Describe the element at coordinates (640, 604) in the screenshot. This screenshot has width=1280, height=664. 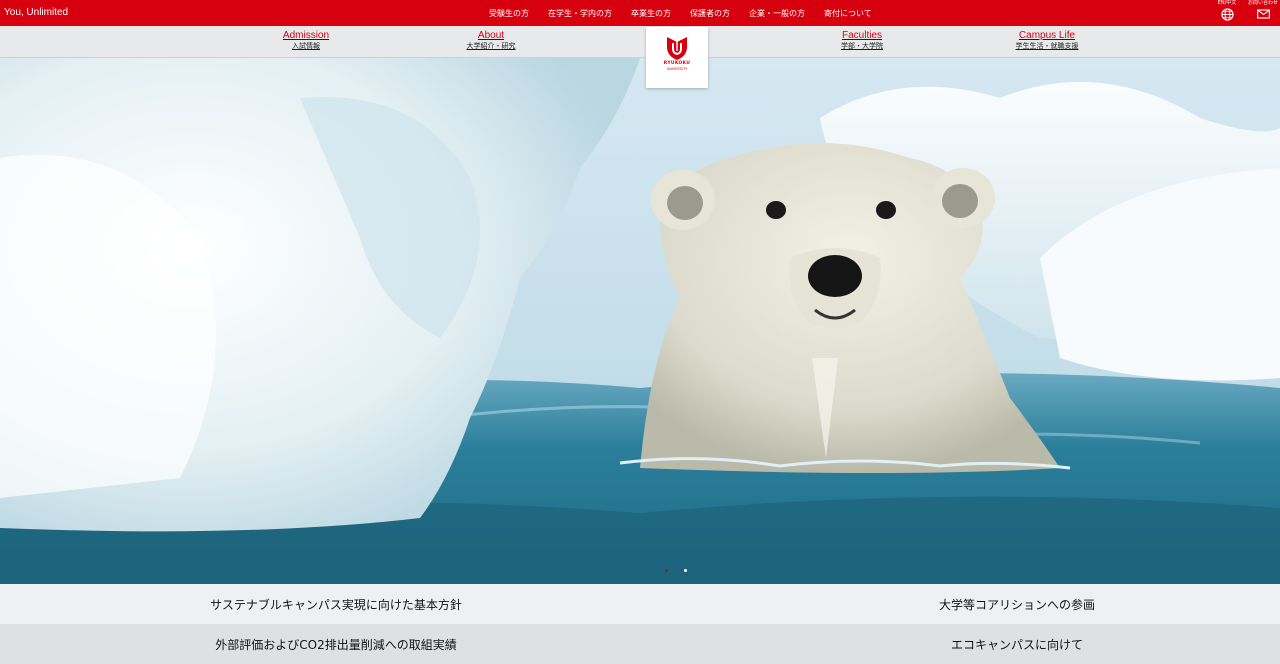
I see `link-row-1: サステナブルキャンパス実現に向けた基本方針 大学等コアリションへの参画` at that location.